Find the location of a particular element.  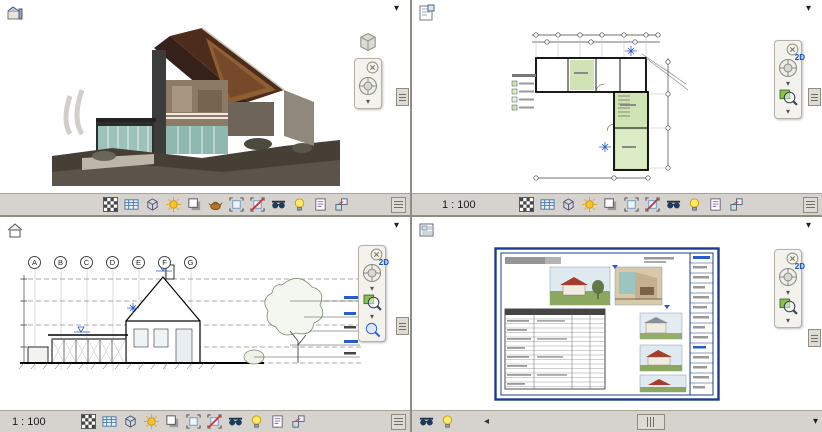

steering-wheel-button is located at coordinates (368, 86).